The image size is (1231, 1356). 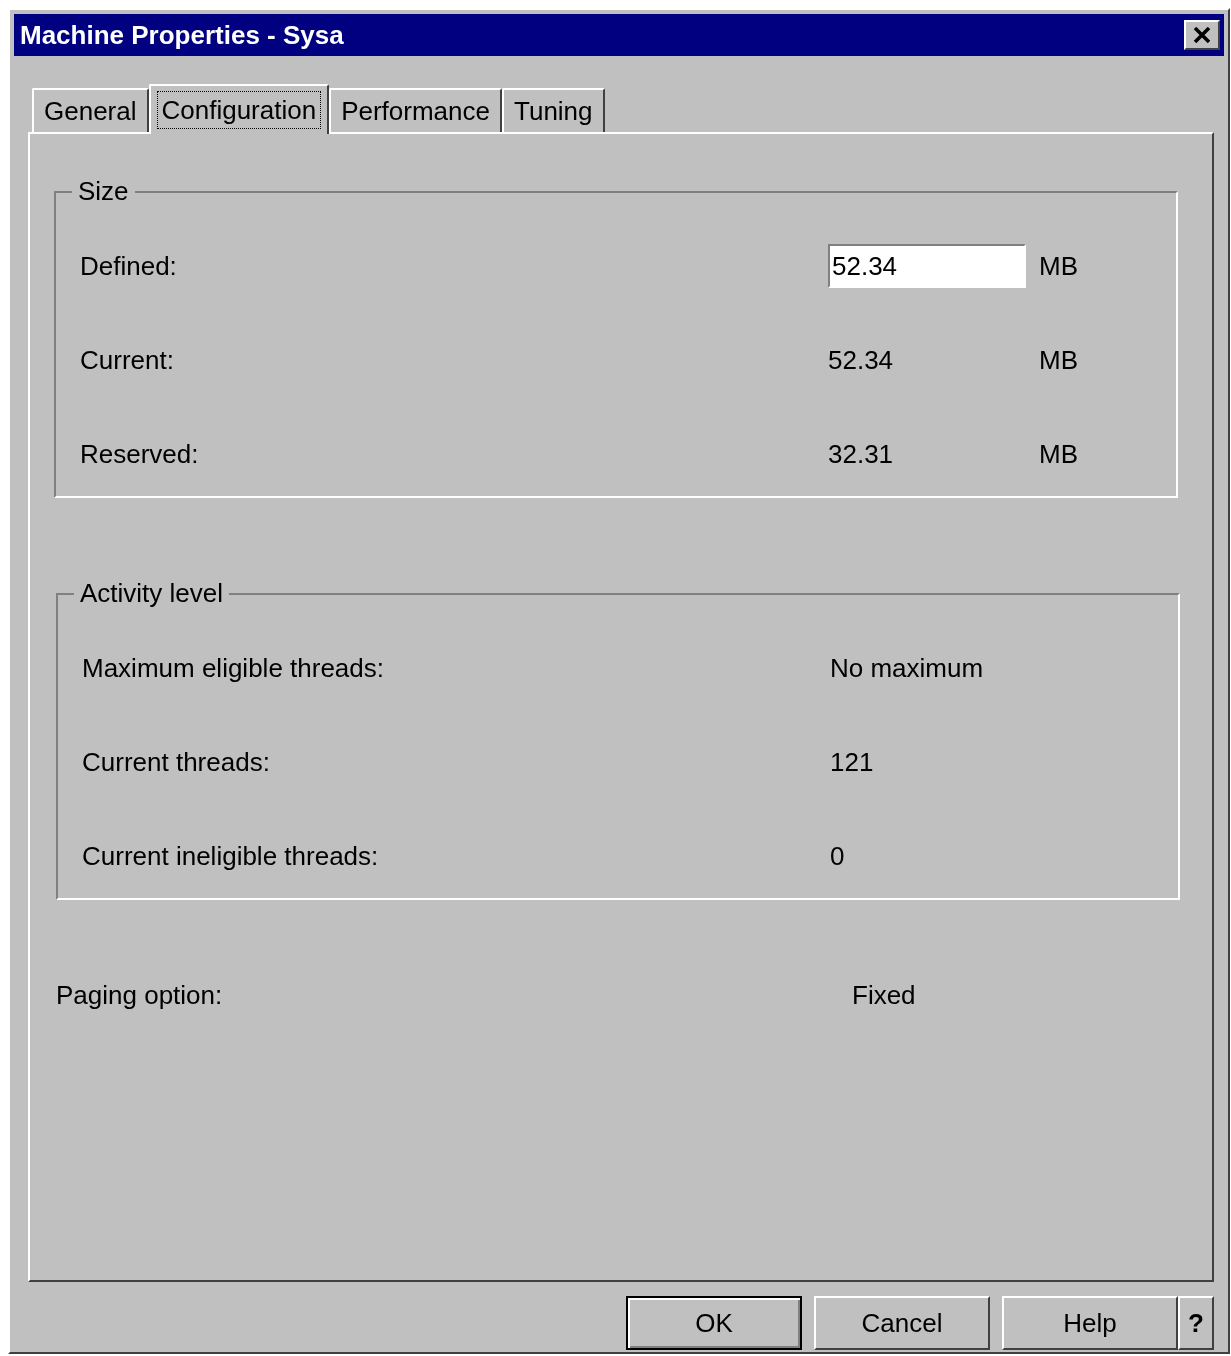 I want to click on group-title: Activity level, so click(x=152, y=593).